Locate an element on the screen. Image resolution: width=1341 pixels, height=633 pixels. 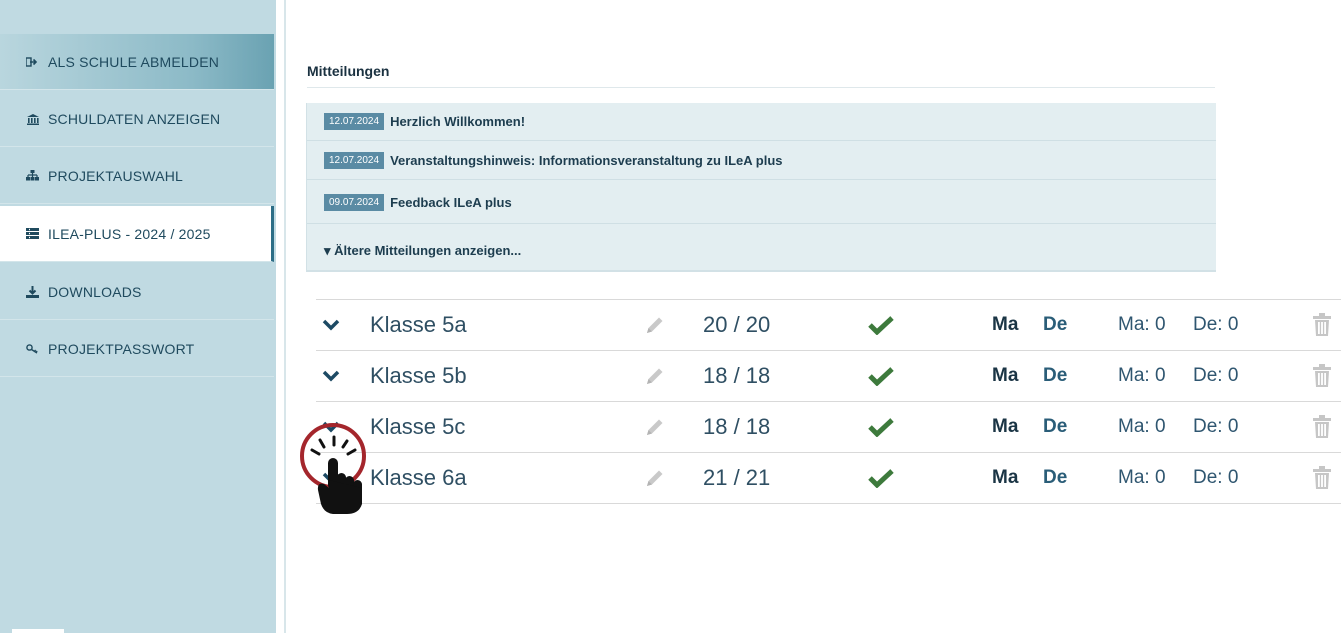
sidebar-divider is located at coordinates (285, 316).